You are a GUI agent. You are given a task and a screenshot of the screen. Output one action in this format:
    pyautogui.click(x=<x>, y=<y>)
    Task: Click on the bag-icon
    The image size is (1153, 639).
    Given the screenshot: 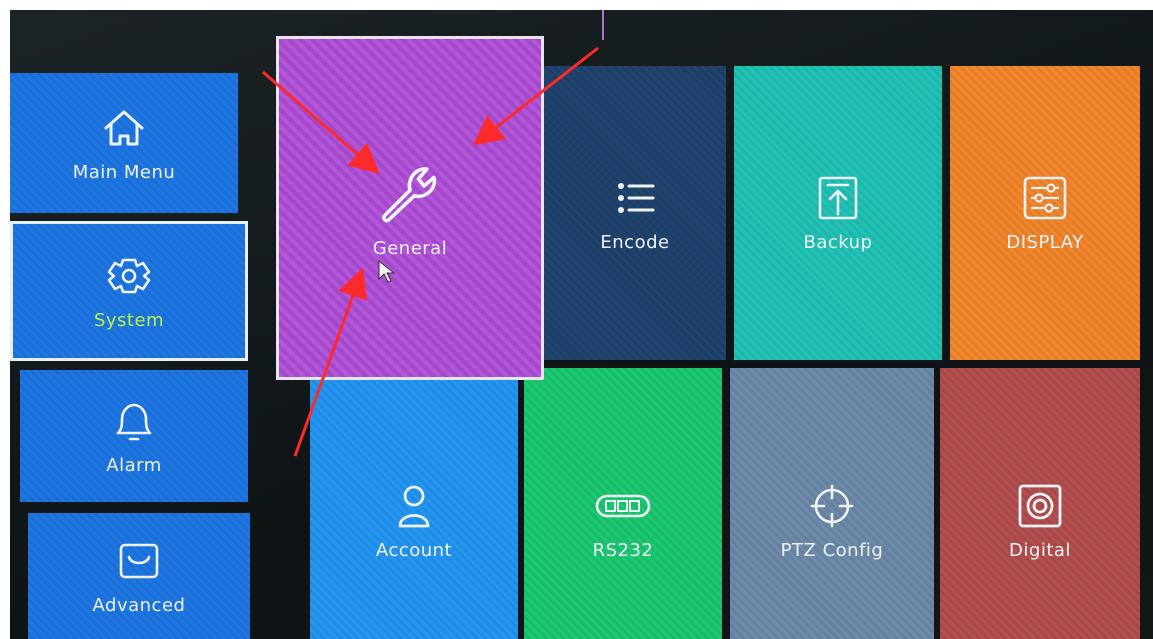 What is the action you would take?
    pyautogui.click(x=139, y=561)
    